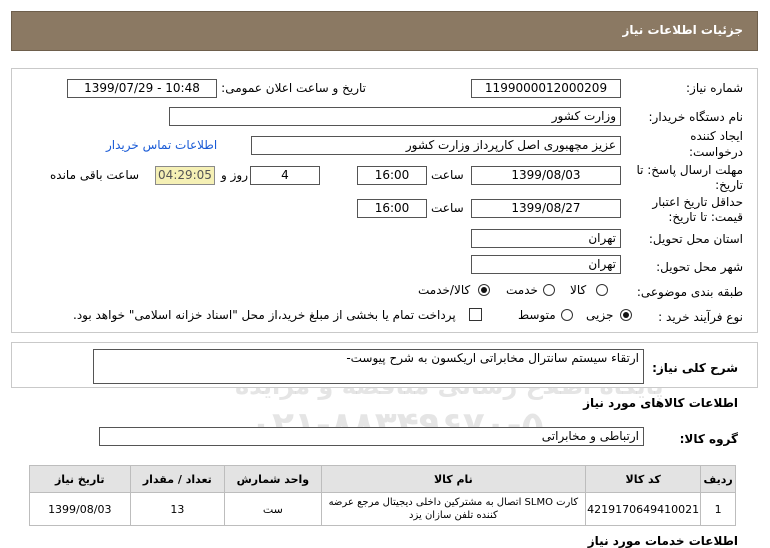  What do you see at coordinates (384, 31) in the screenshot?
I see `page-header: جزئیات اطلاعات نیاز` at bounding box center [384, 31].